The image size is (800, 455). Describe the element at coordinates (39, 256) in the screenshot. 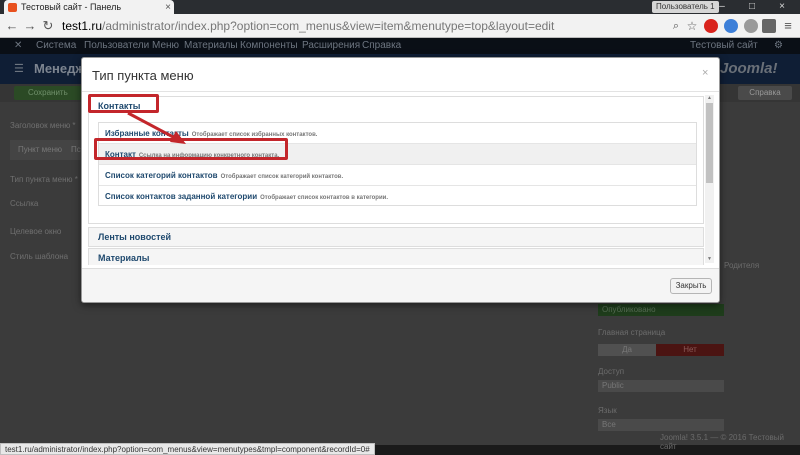

I see `form-label: Стиль шаблона` at that location.